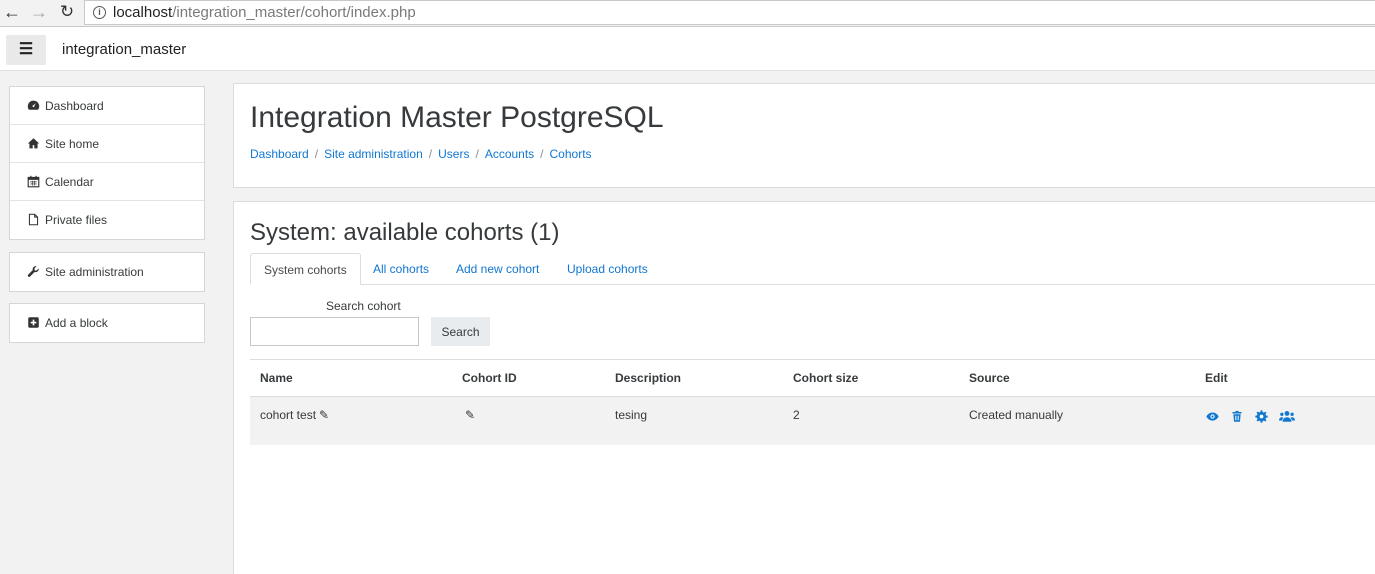 The height and width of the screenshot is (574, 1375). I want to click on back-arrow-icon: ←, so click(12, 12).